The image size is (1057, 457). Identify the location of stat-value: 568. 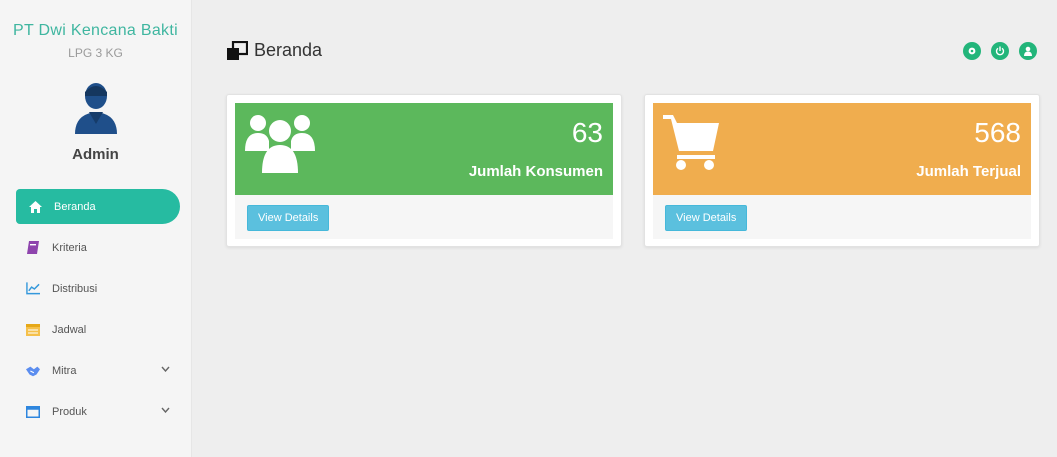
(997, 132).